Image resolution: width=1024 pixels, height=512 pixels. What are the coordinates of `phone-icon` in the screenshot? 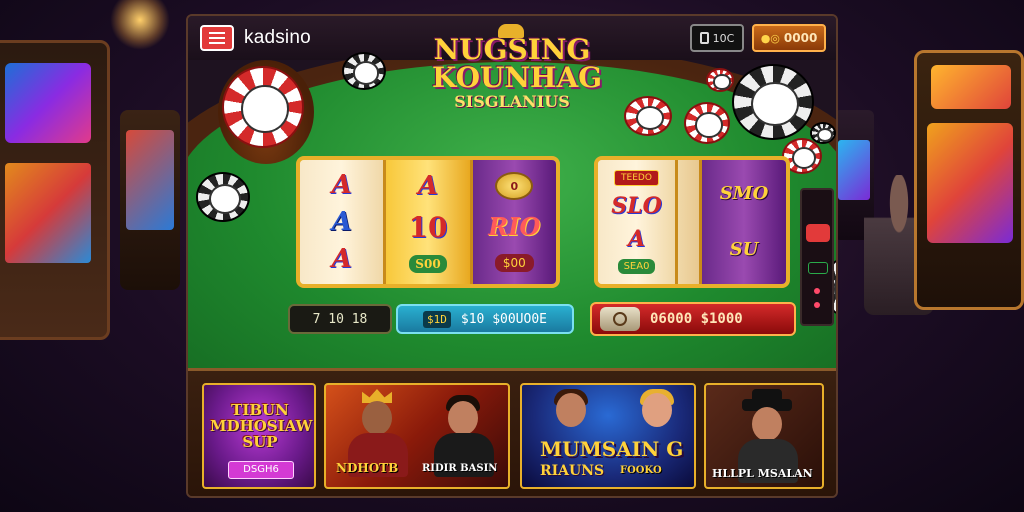 It's located at (704, 38).